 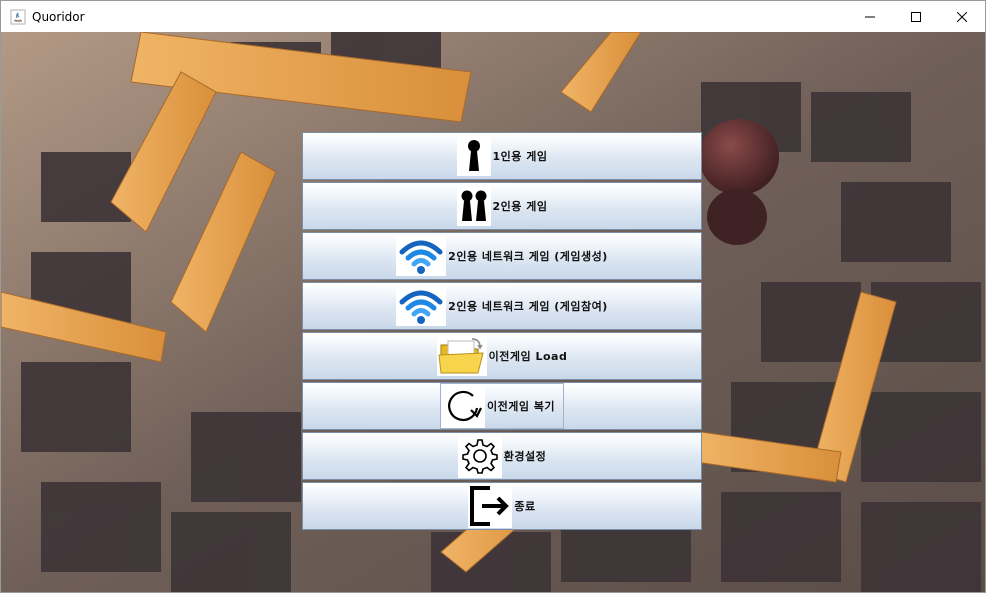 What do you see at coordinates (493, 16) in the screenshot?
I see `title-bar: Quoridor` at bounding box center [493, 16].